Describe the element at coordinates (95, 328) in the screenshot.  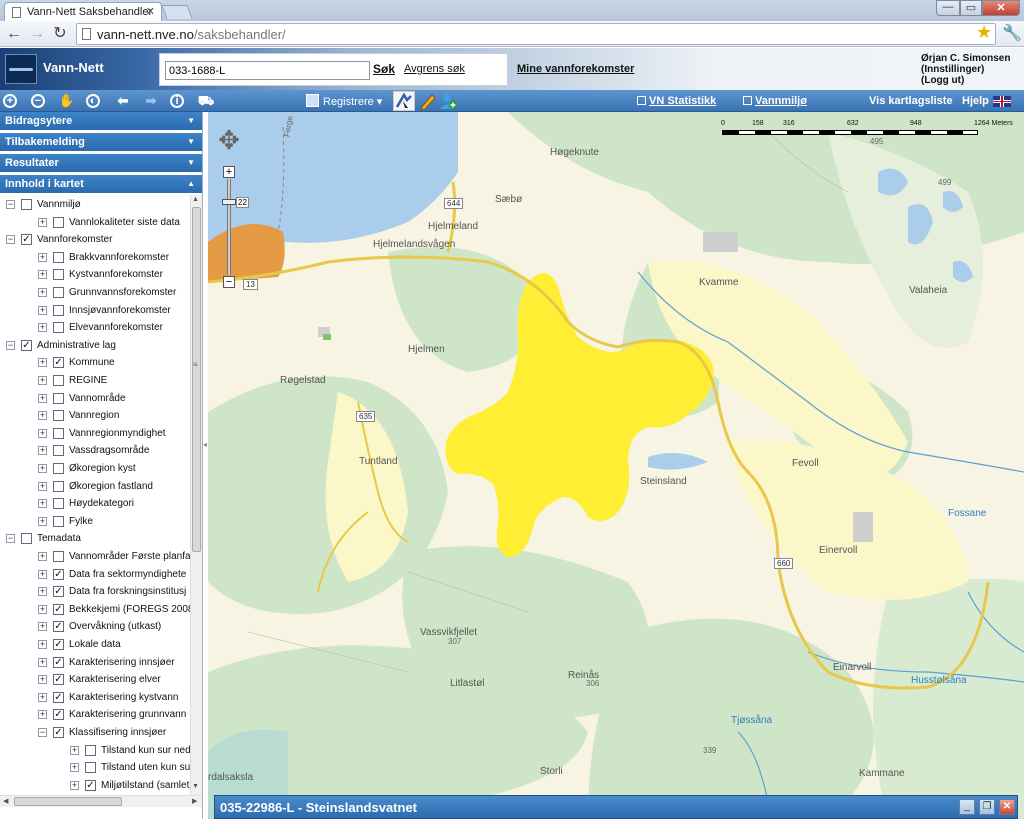
I see `layer-tree-row: + Elvevannforekomster` at that location.